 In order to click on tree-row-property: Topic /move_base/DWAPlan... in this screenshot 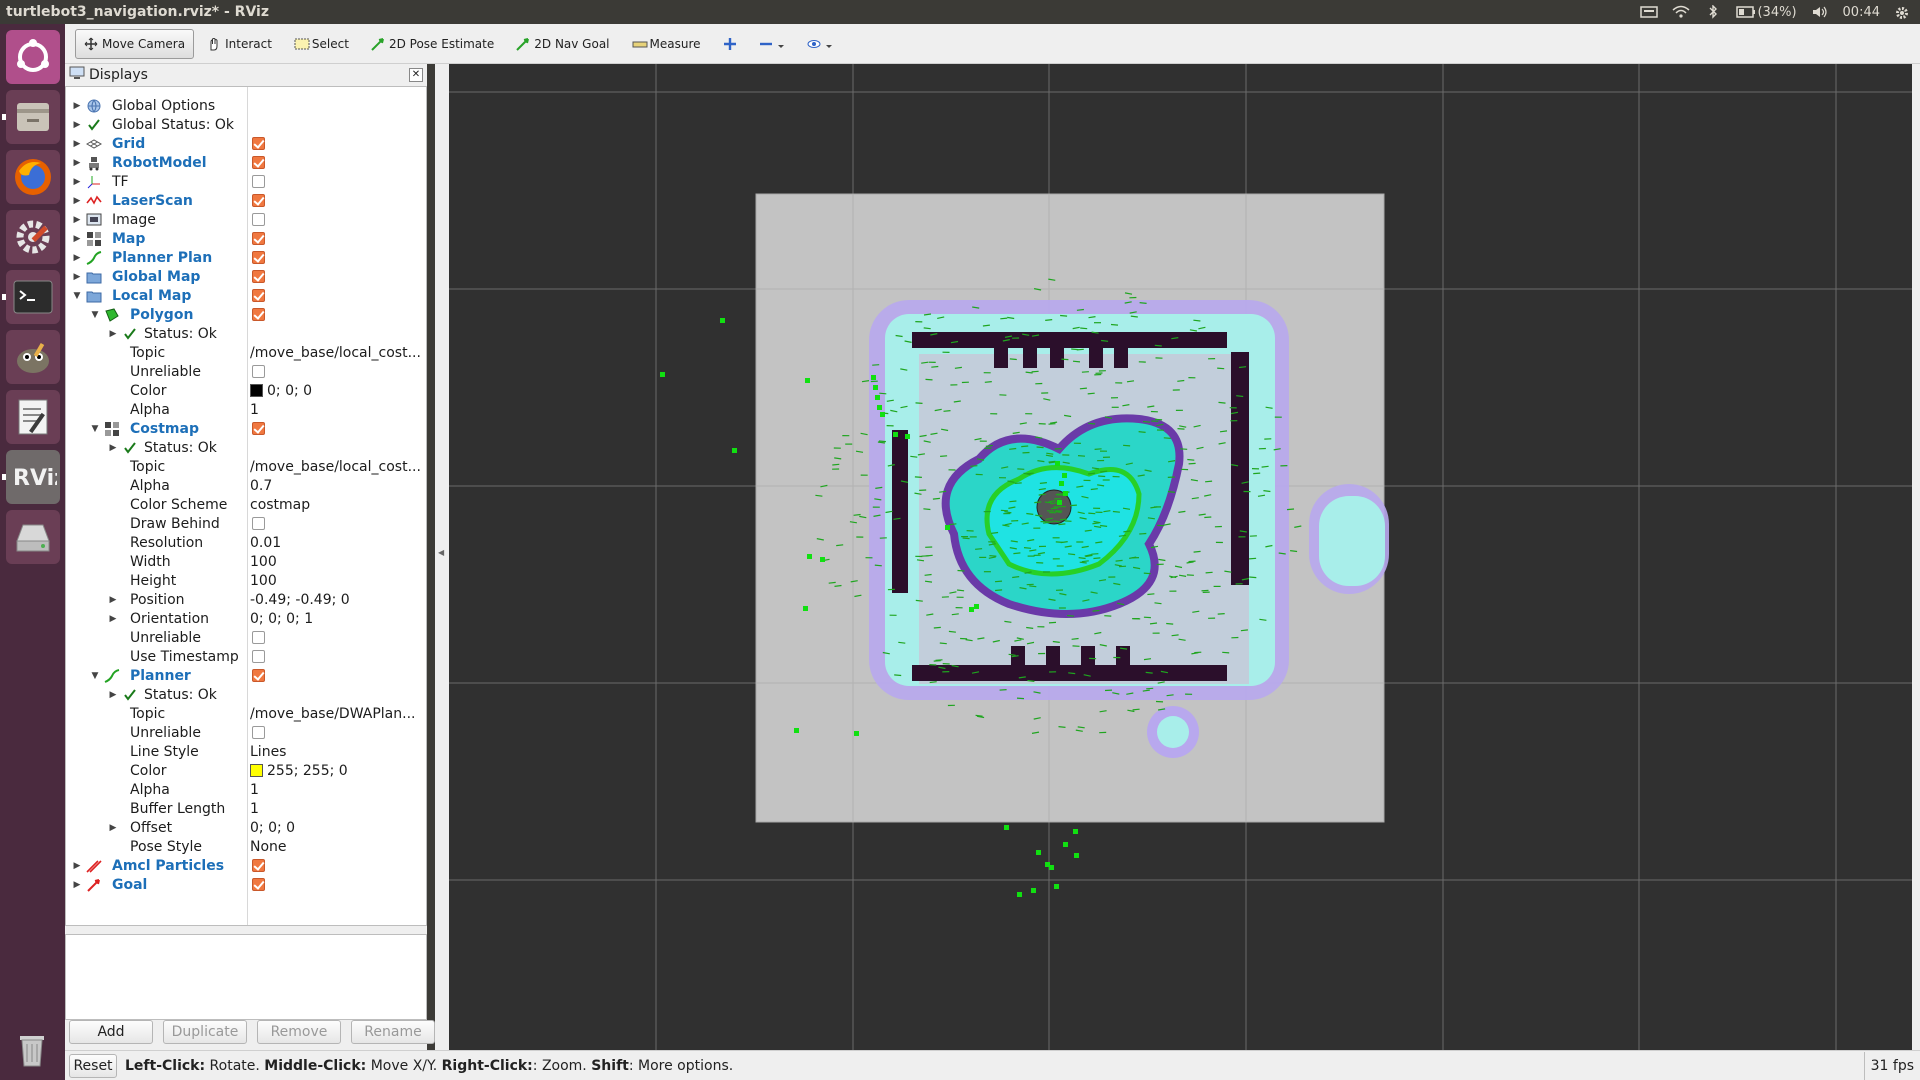, I will do `click(246, 713)`.